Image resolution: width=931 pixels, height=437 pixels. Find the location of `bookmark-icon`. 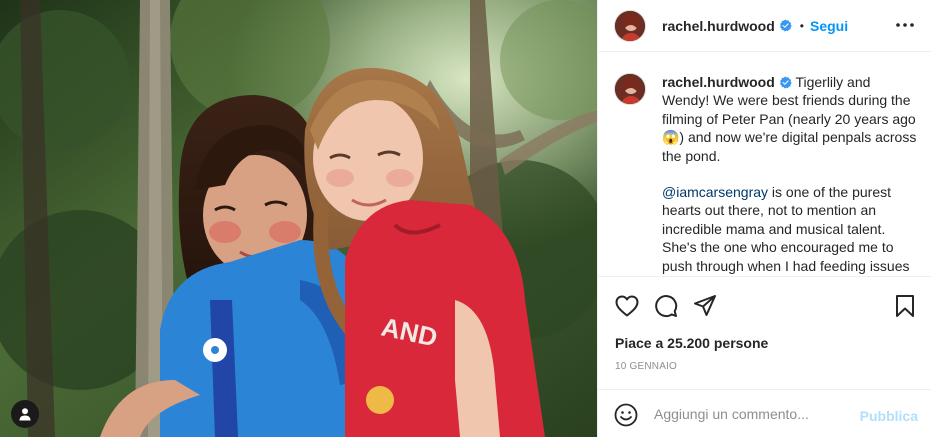

bookmark-icon is located at coordinates (905, 306).